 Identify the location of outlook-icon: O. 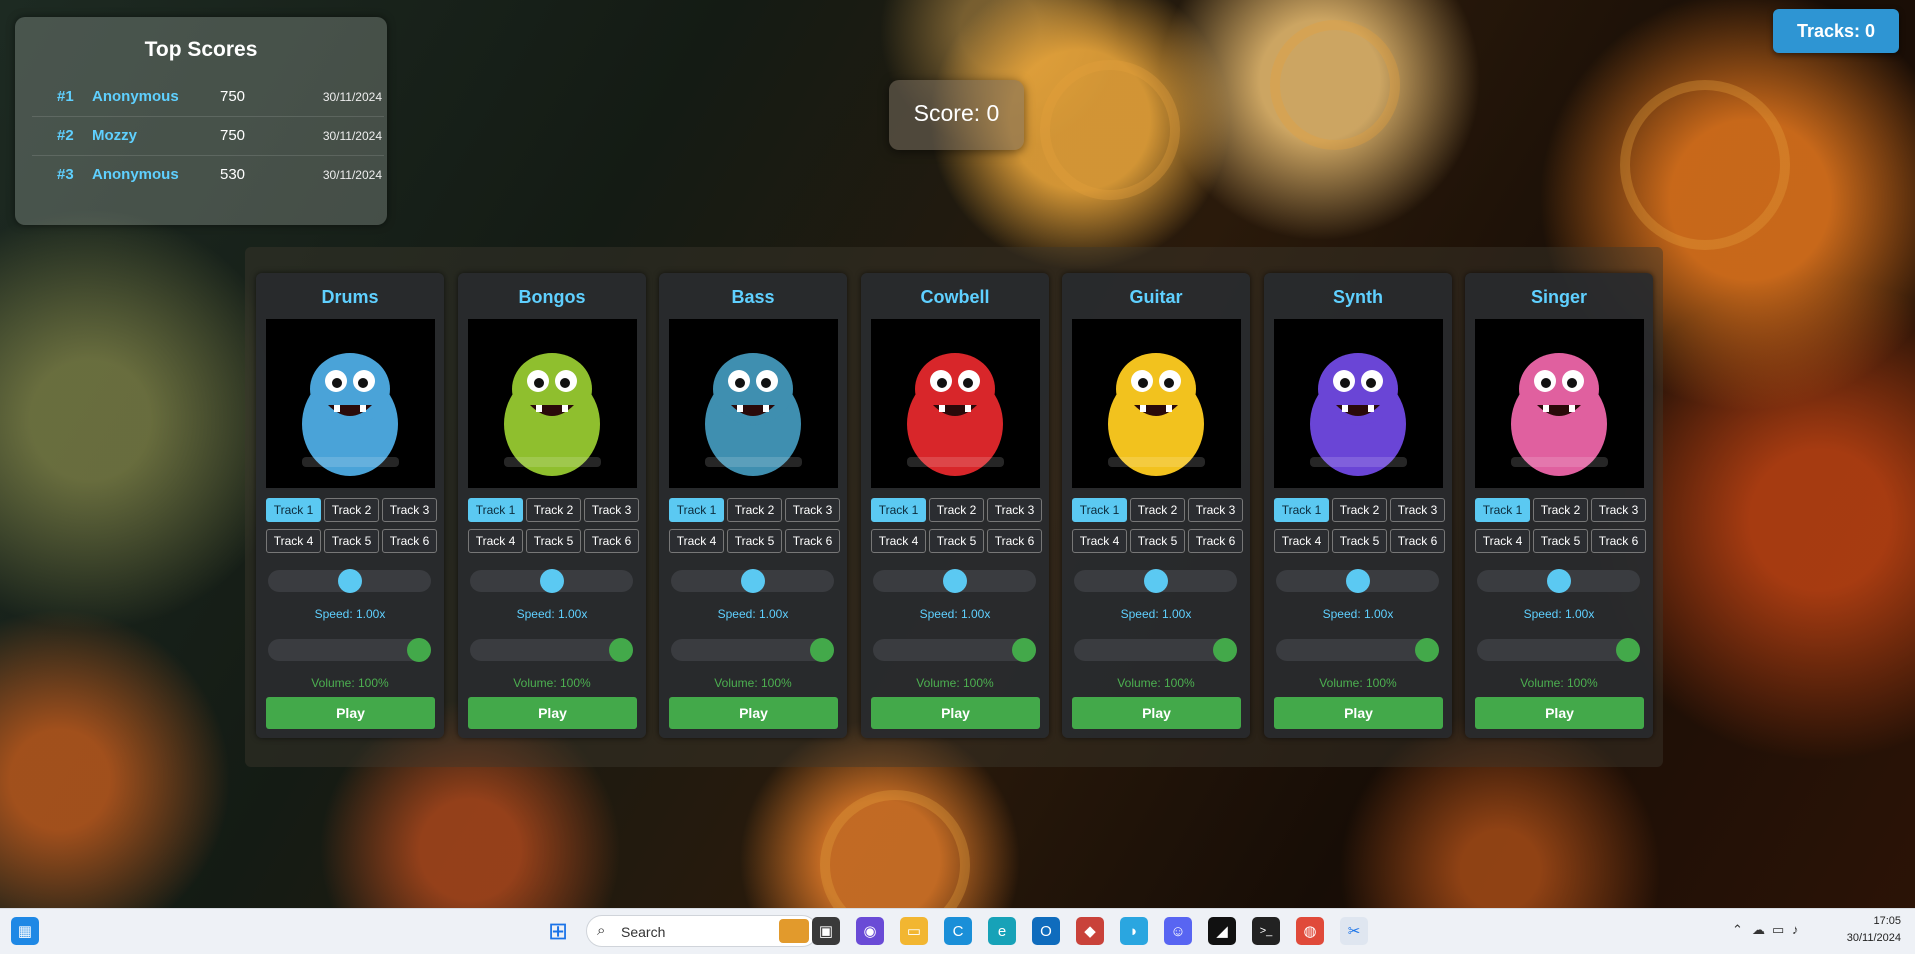
(1046, 931).